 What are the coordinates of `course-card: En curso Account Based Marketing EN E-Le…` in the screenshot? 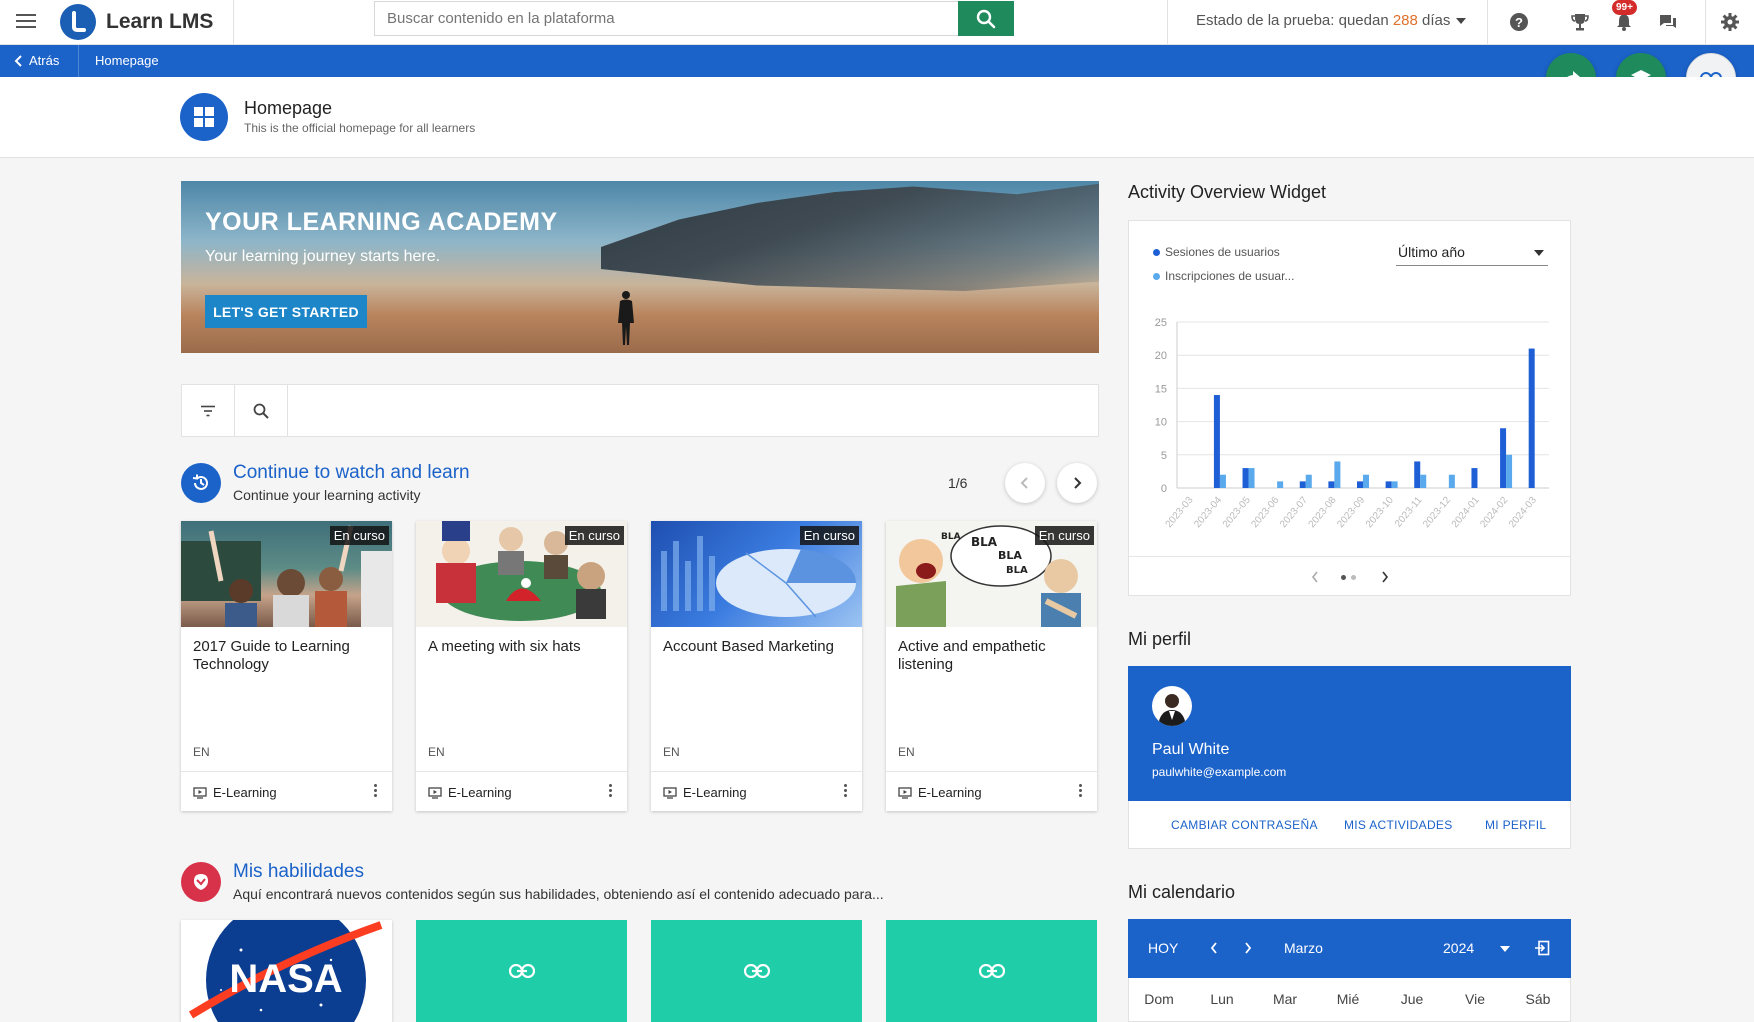 It's located at (756, 666).